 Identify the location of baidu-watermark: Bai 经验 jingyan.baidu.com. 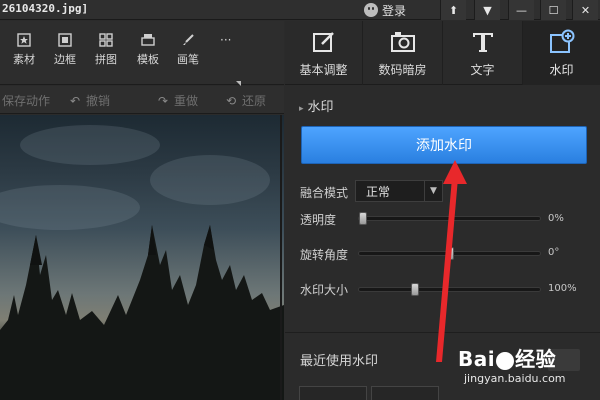
(512, 364).